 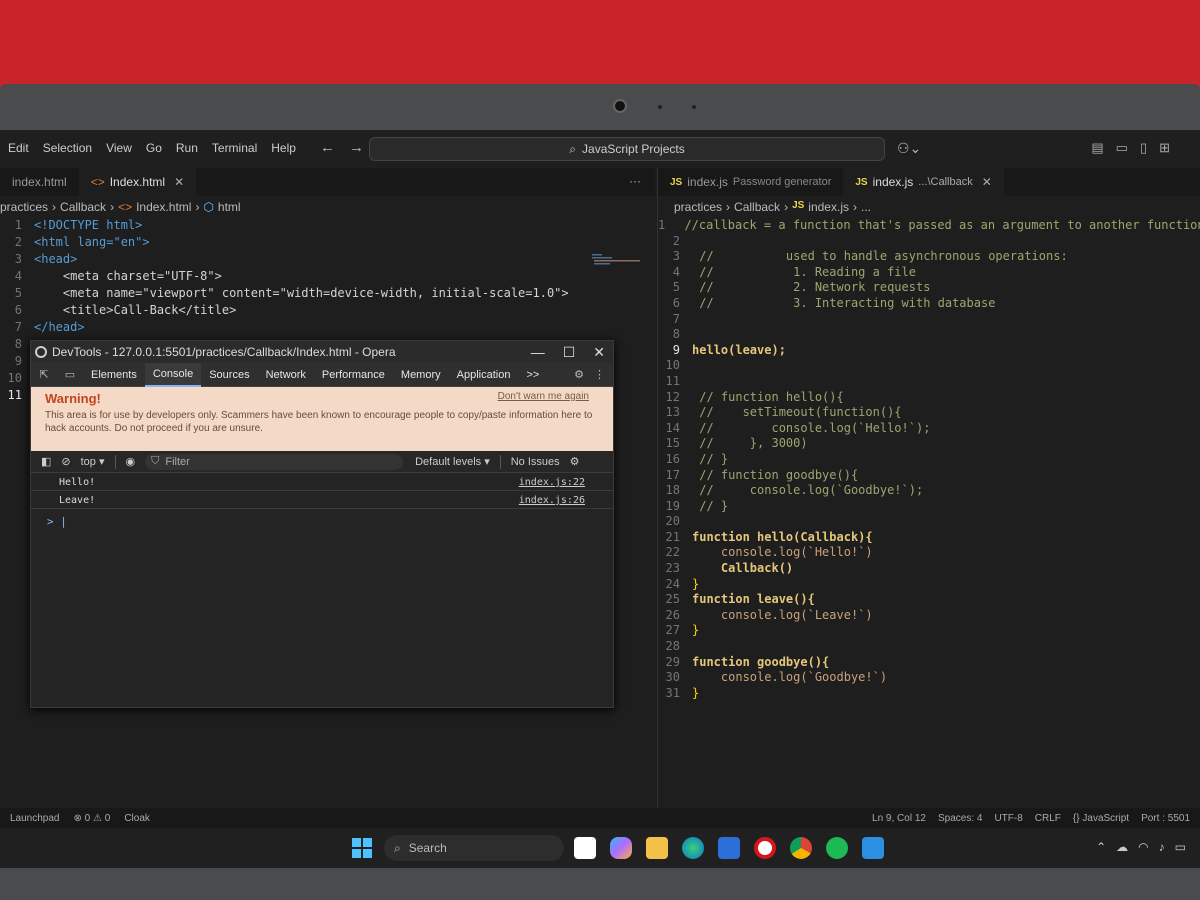 I want to click on dont-warn-link: Don't warn me again, so click(x=543, y=396).